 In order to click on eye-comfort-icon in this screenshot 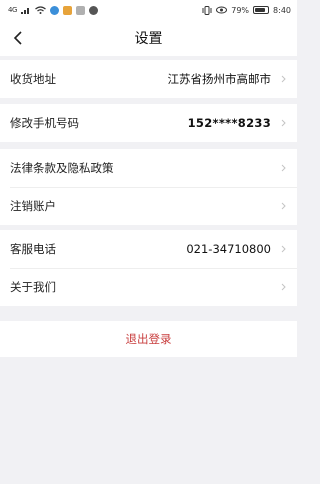, I will do `click(222, 10)`.